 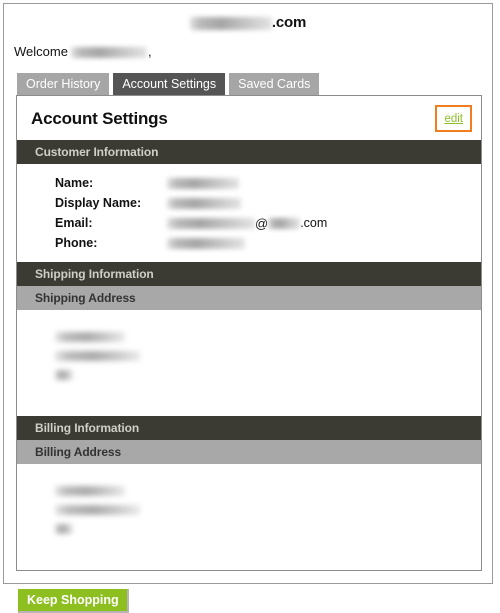 What do you see at coordinates (274, 83) in the screenshot?
I see `tab-saved-cards: Saved Cards` at bounding box center [274, 83].